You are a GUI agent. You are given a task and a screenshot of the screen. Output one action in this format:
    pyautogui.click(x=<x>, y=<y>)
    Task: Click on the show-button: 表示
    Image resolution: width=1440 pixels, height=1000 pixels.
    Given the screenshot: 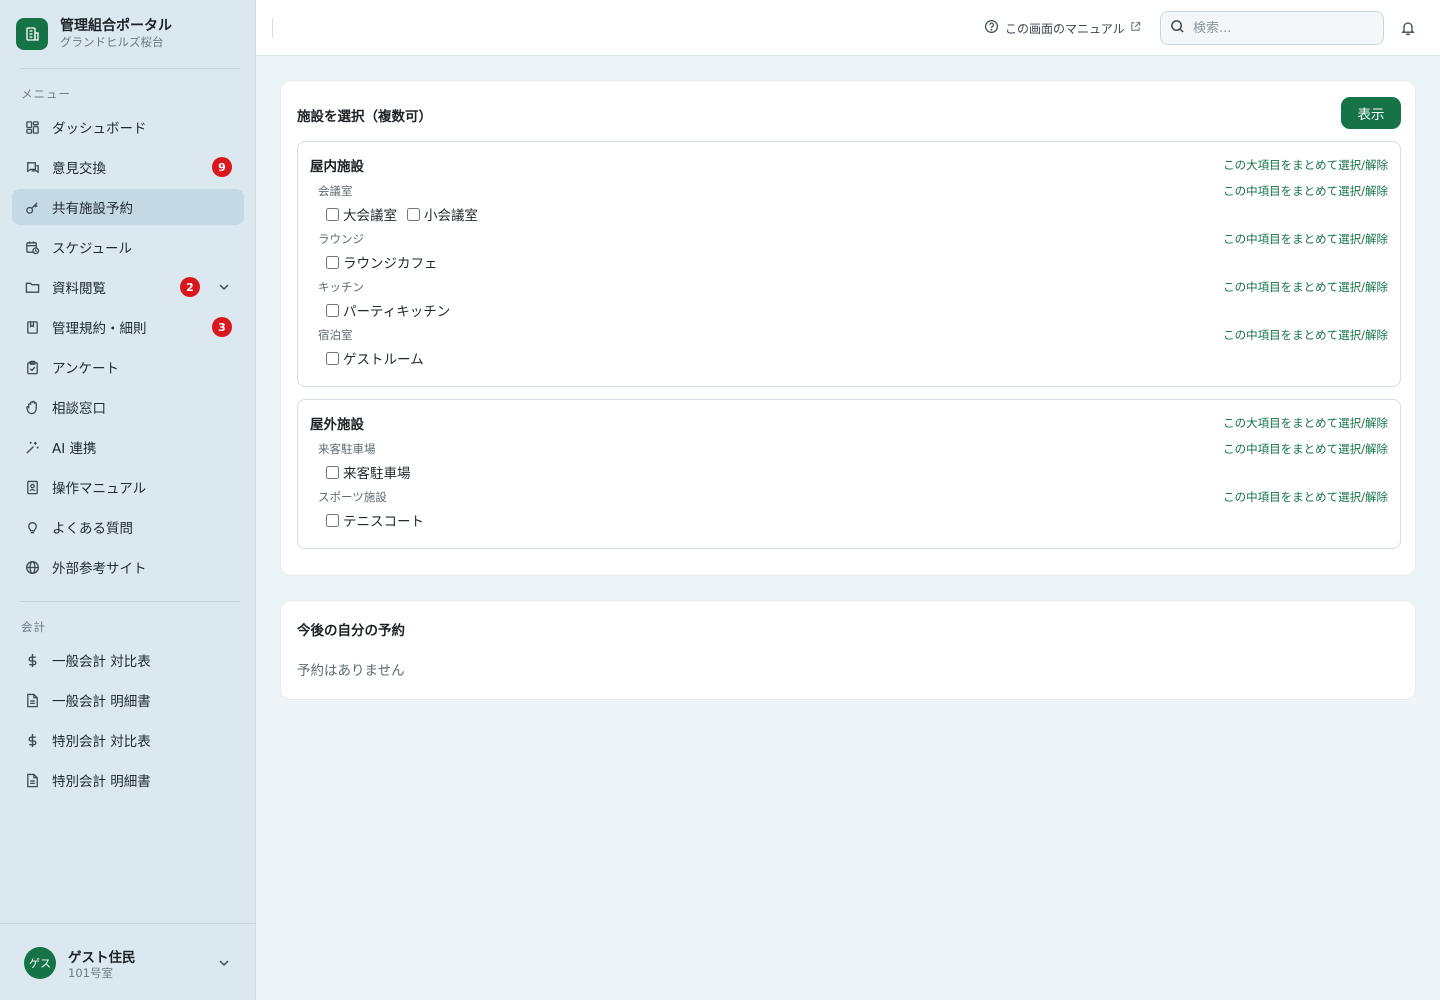 What is the action you would take?
    pyautogui.click(x=1371, y=113)
    